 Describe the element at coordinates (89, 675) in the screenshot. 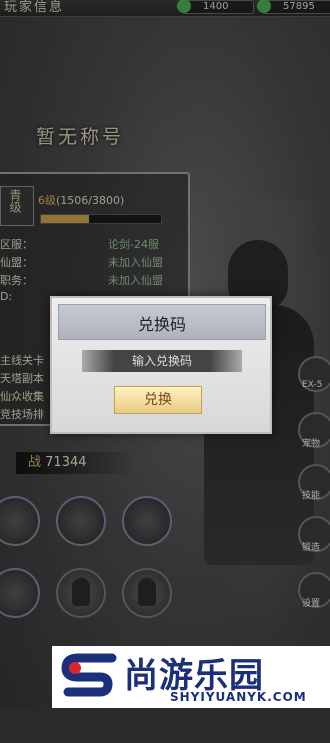

I see `brand-logo-icon` at that location.